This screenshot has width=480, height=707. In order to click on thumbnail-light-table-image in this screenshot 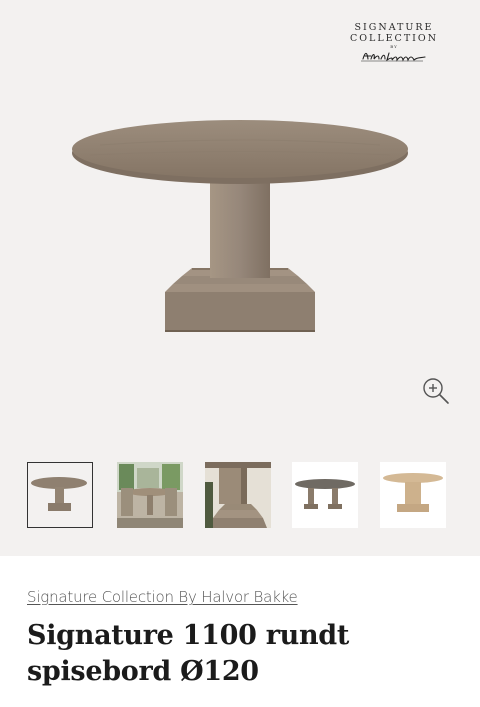, I will do `click(413, 495)`.